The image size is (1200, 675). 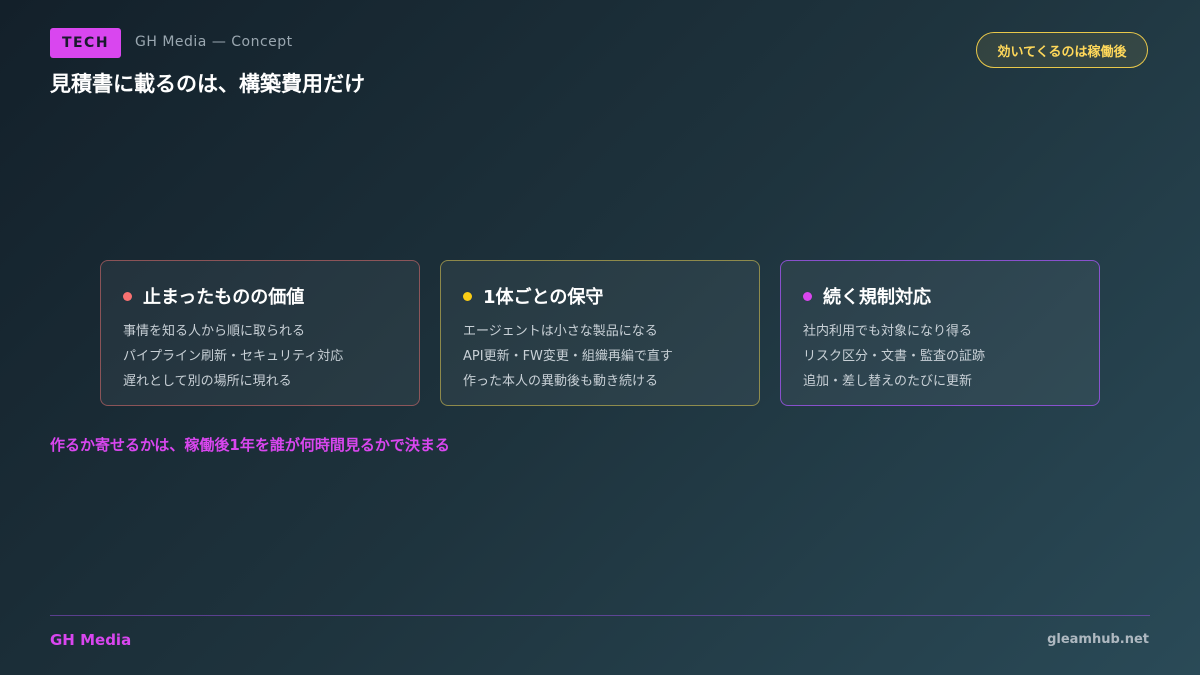 I want to click on tagline: 作るか寄せるかは、稼働後1年を誰が何時間見るかで決まる, so click(x=250, y=445).